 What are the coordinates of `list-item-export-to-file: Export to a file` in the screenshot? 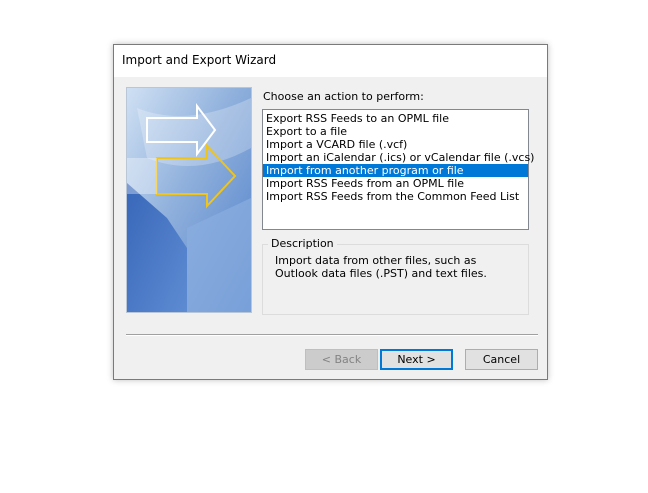 It's located at (395, 131).